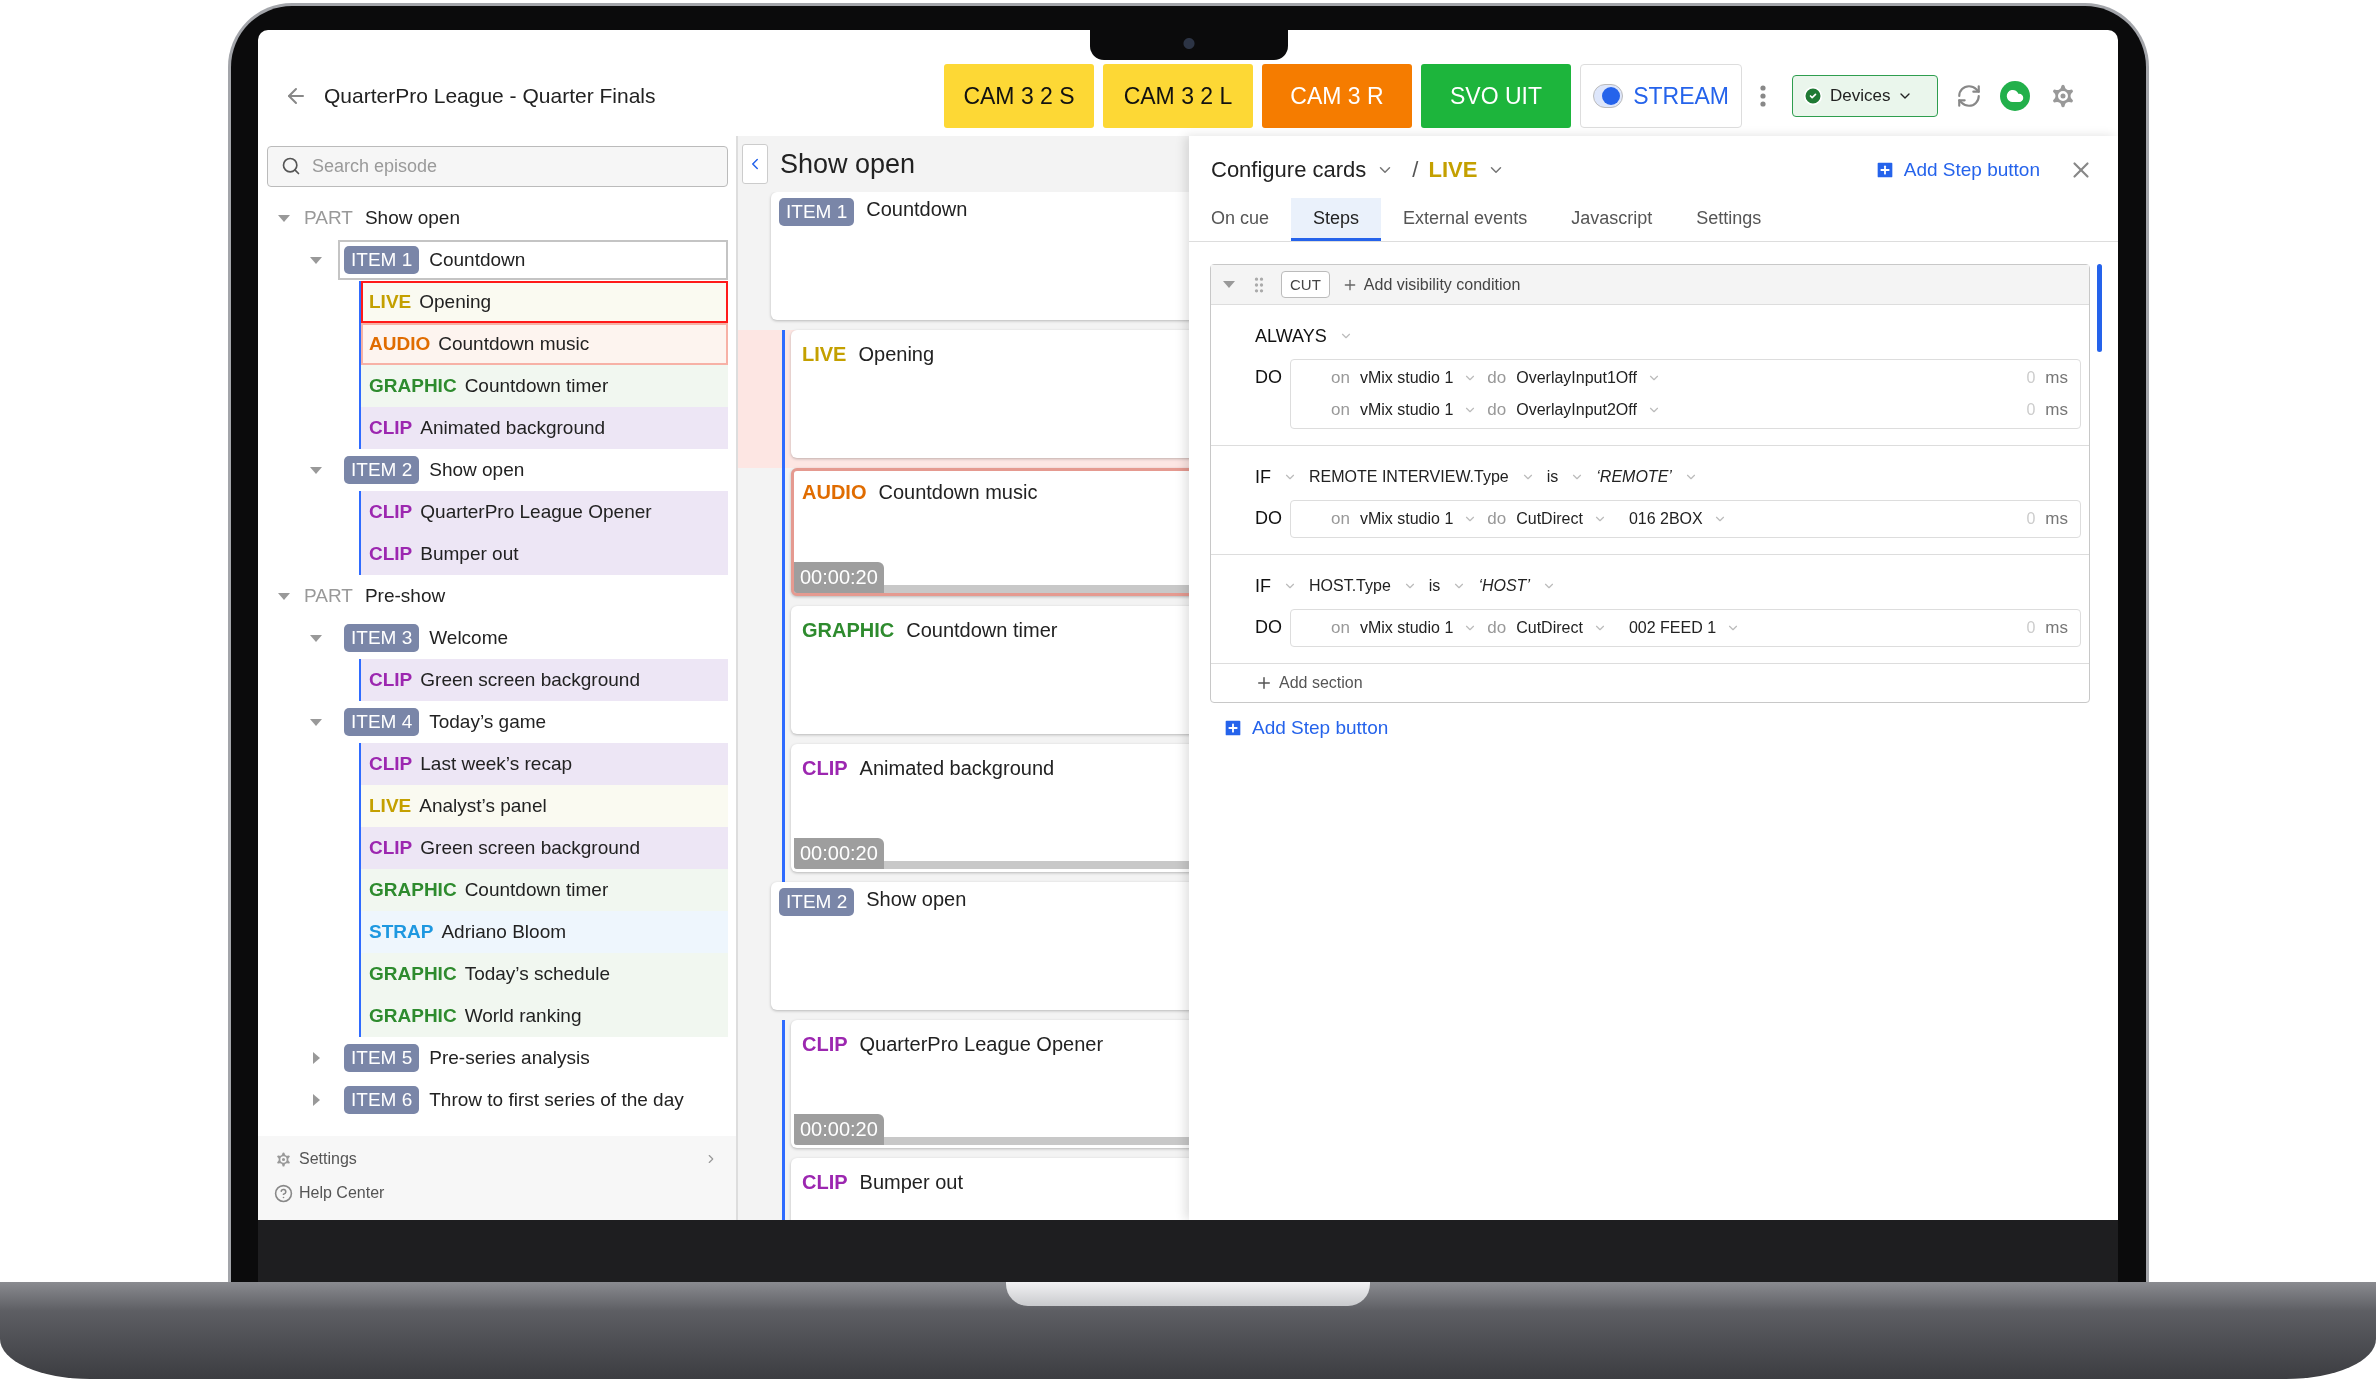 The image size is (2376, 1379). What do you see at coordinates (544, 974) in the screenshot?
I see `tree-card: GRAPHIC Today’s schedule` at bounding box center [544, 974].